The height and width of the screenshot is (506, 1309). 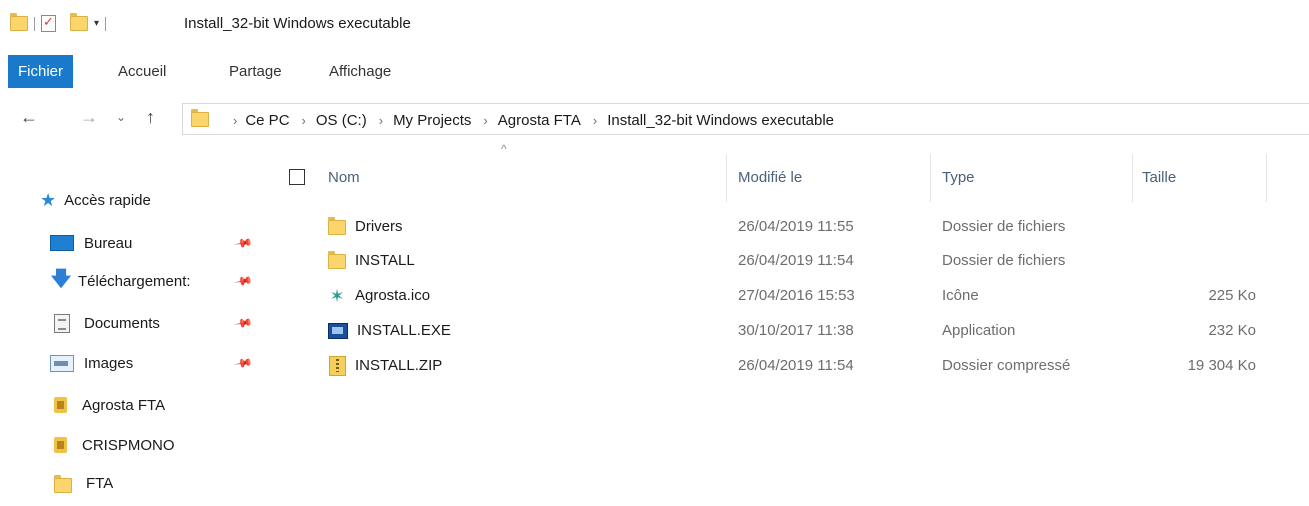 I want to click on sidebar-header-label: Accès rapide, so click(x=107, y=200).